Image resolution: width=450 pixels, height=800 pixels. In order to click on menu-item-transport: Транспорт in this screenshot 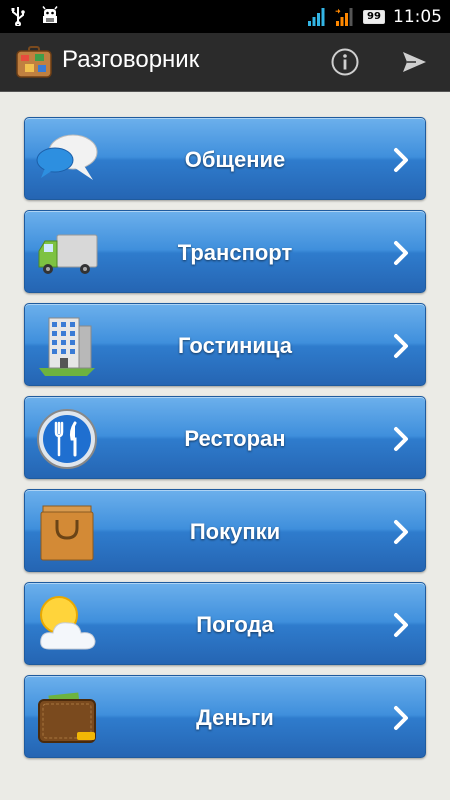, I will do `click(225, 251)`.